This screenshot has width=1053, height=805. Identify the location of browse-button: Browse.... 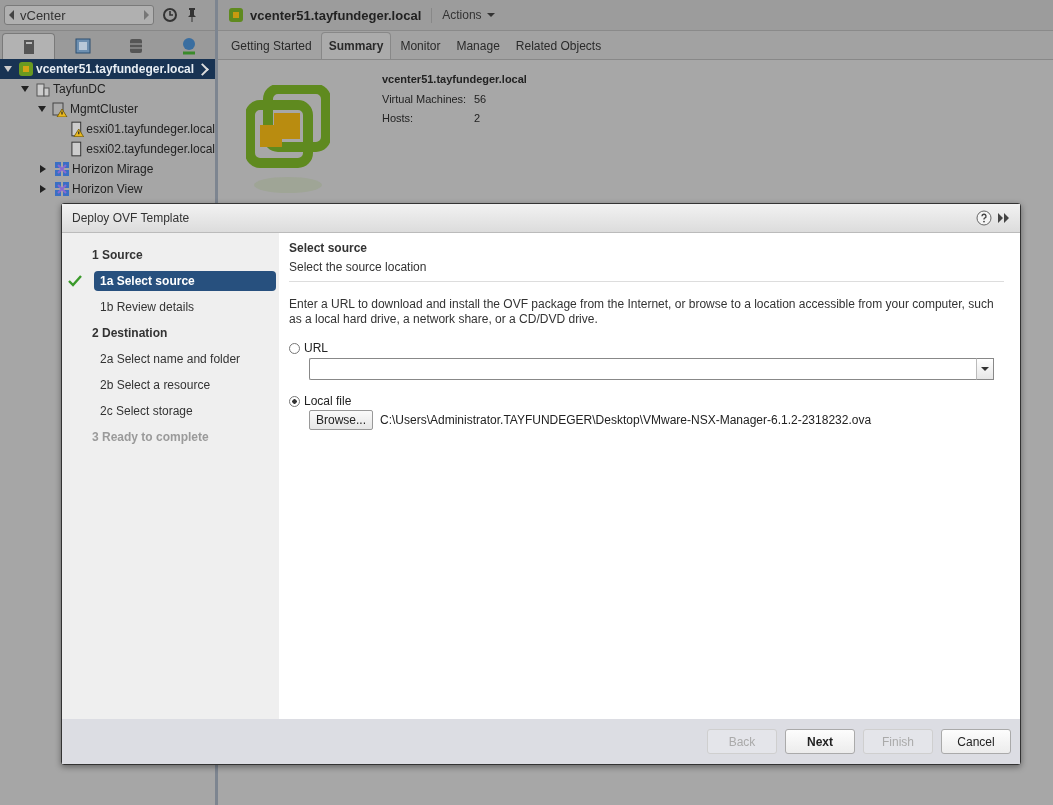
(341, 420).